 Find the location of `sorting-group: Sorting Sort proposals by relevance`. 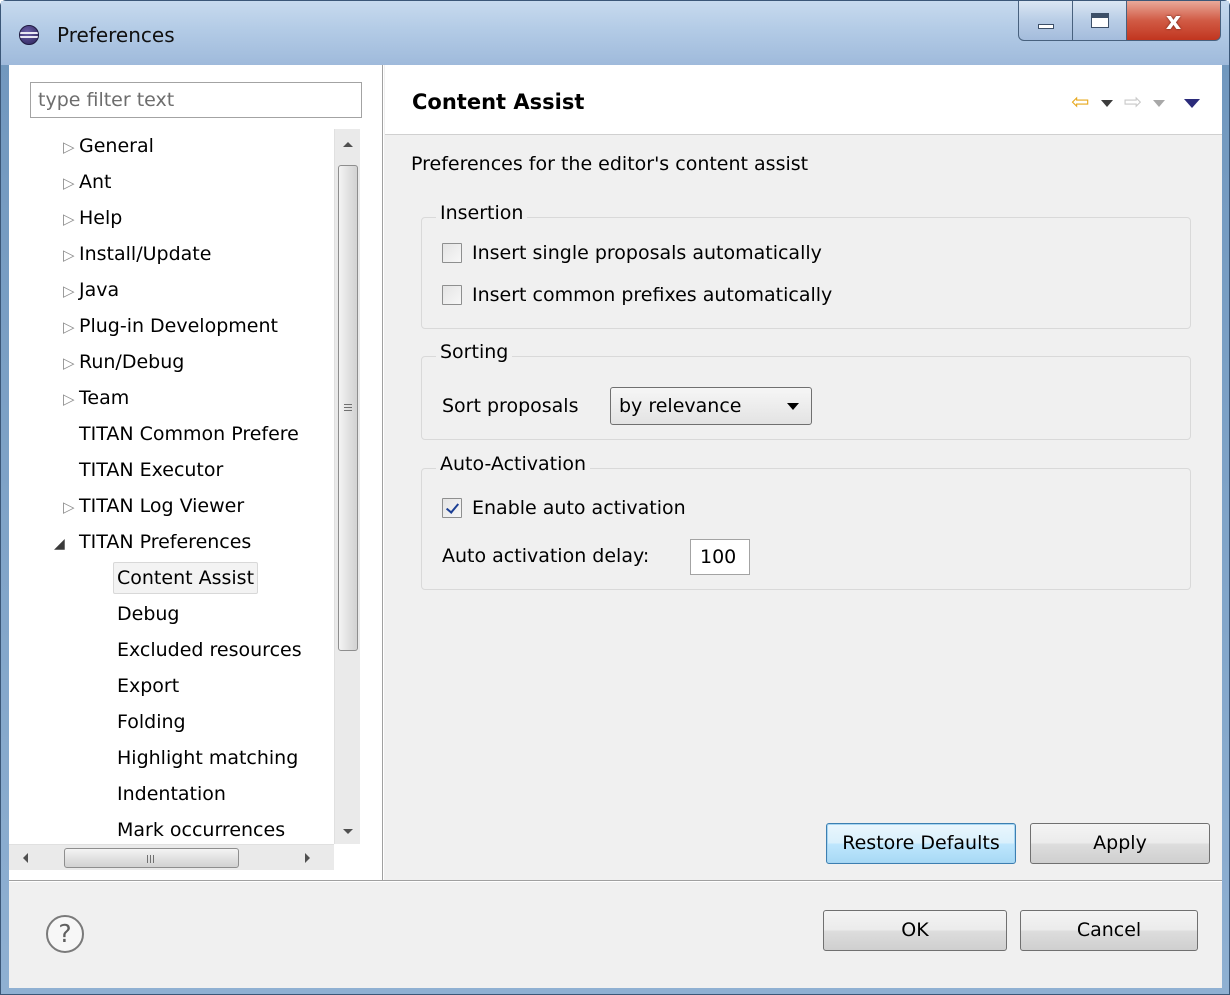

sorting-group: Sorting Sort proposals by relevance is located at coordinates (806, 390).